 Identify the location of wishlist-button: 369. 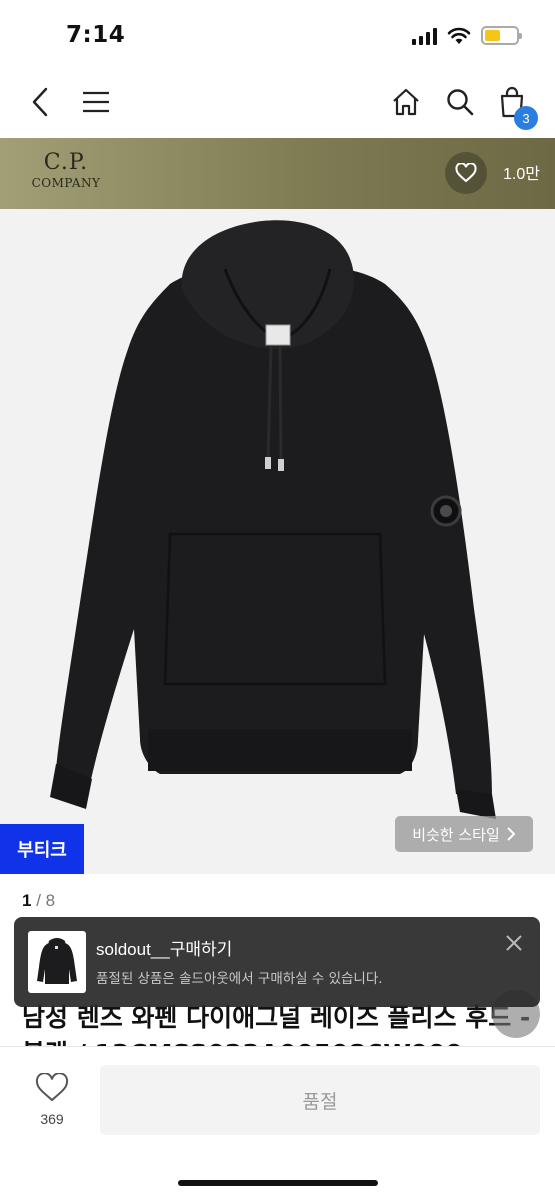
(52, 1099).